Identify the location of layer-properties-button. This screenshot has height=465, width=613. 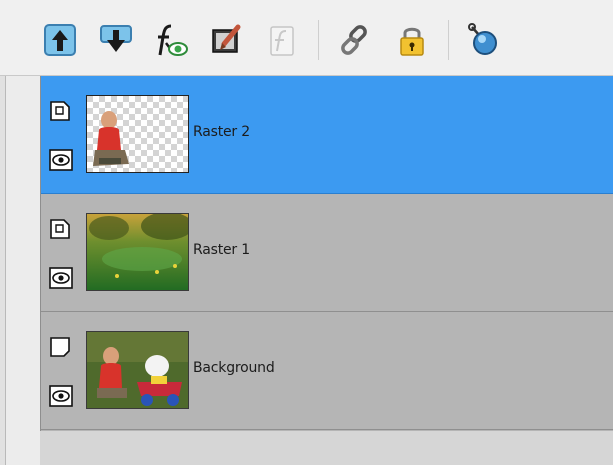
(226, 40).